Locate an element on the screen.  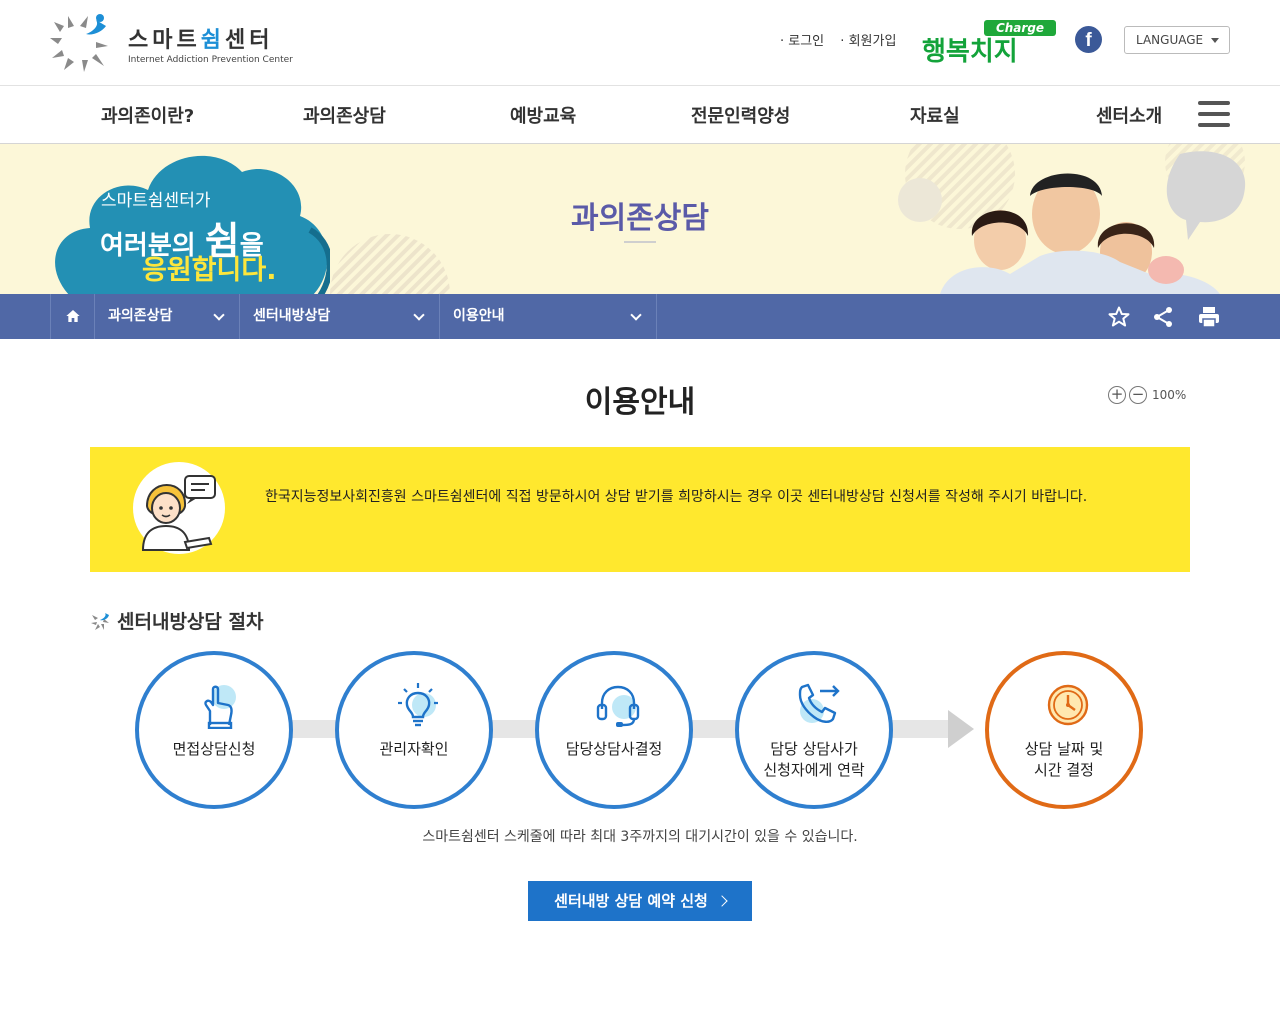
share-icon is located at coordinates (1163, 317).